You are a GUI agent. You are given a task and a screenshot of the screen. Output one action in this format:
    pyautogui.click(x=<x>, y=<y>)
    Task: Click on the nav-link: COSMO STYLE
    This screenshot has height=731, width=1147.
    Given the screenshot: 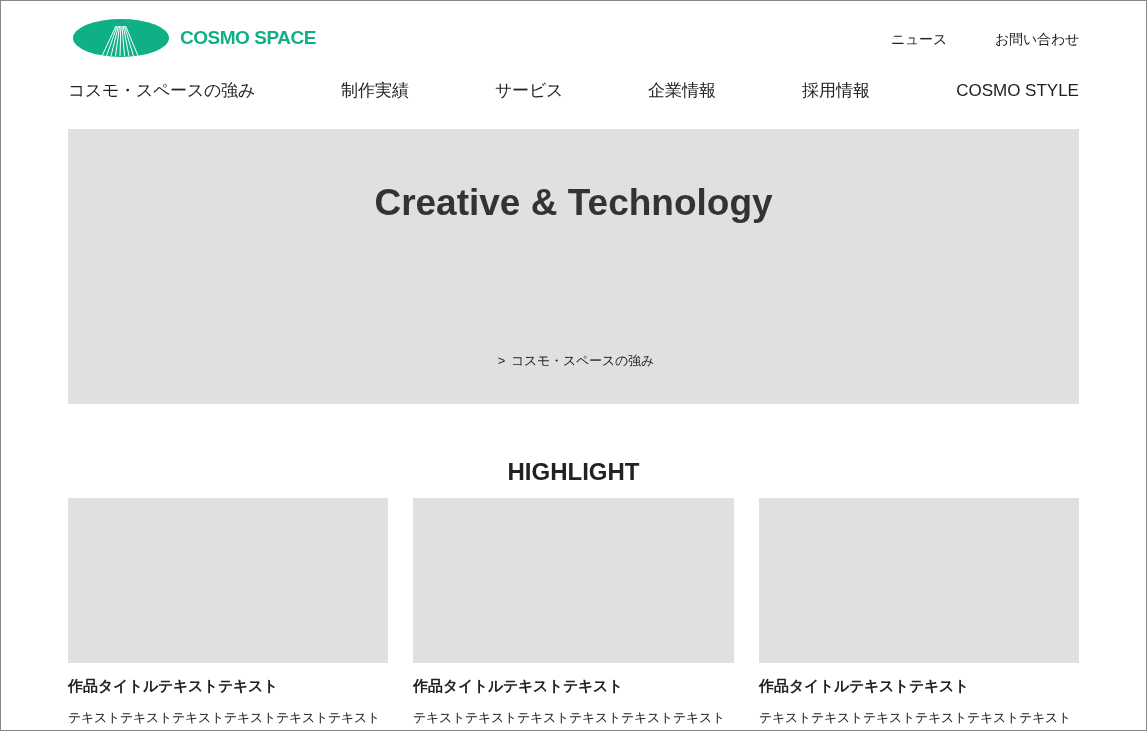 What is the action you would take?
    pyautogui.click(x=1017, y=91)
    